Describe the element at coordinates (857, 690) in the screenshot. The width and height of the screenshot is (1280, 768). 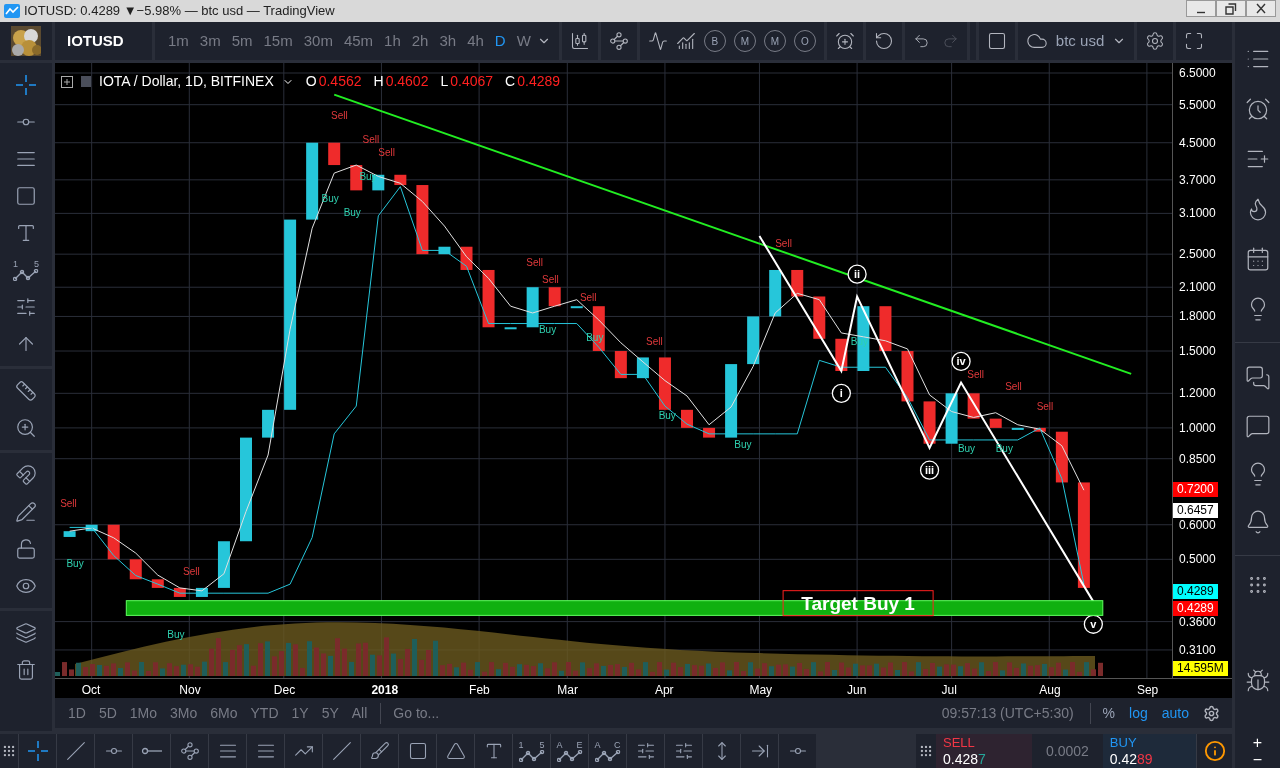
I see `time-tick: Jun` at that location.